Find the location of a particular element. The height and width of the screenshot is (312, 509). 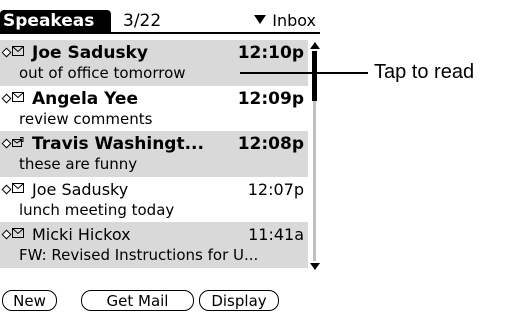

display-button: Display is located at coordinates (239, 300).